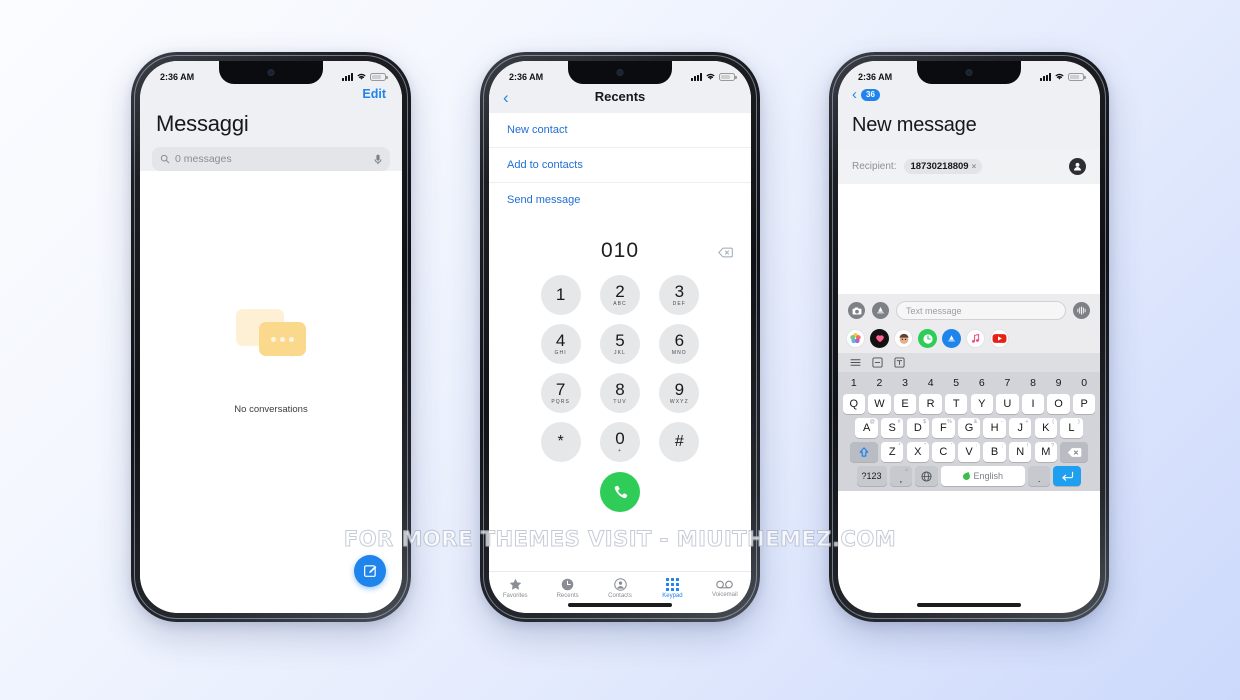 The height and width of the screenshot is (700, 1240). Describe the element at coordinates (943, 452) in the screenshot. I see `key-c: ' C` at that location.